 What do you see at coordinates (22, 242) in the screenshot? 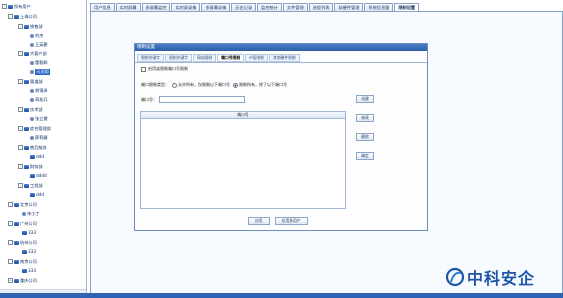
I see `tree-node: - 杭州公司` at bounding box center [22, 242].